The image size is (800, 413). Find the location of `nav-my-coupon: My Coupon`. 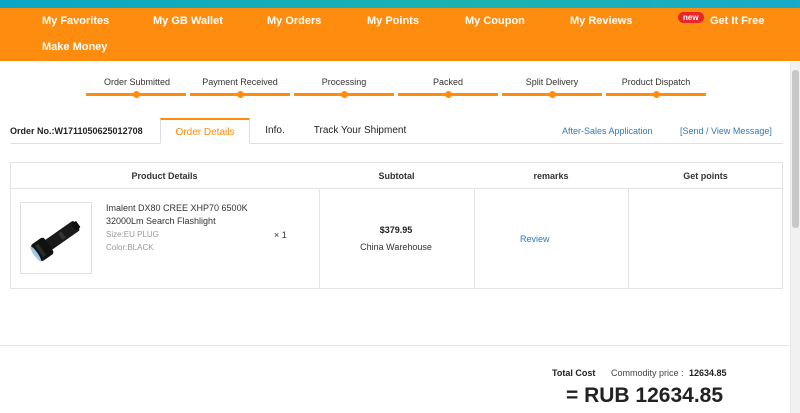

nav-my-coupon: My Coupon is located at coordinates (495, 21).